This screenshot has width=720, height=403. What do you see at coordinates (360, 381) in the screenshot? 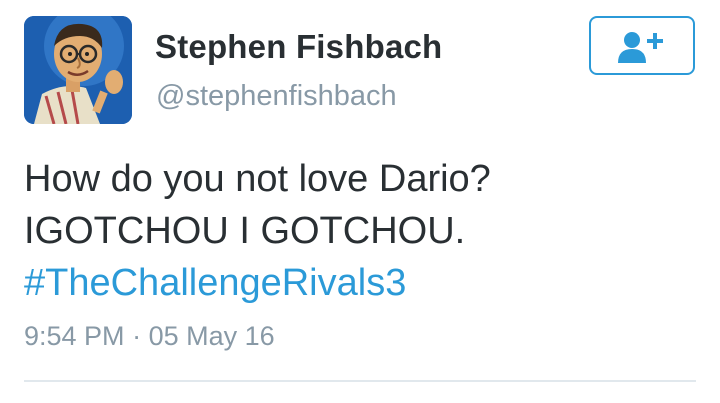
I see `divider` at bounding box center [360, 381].